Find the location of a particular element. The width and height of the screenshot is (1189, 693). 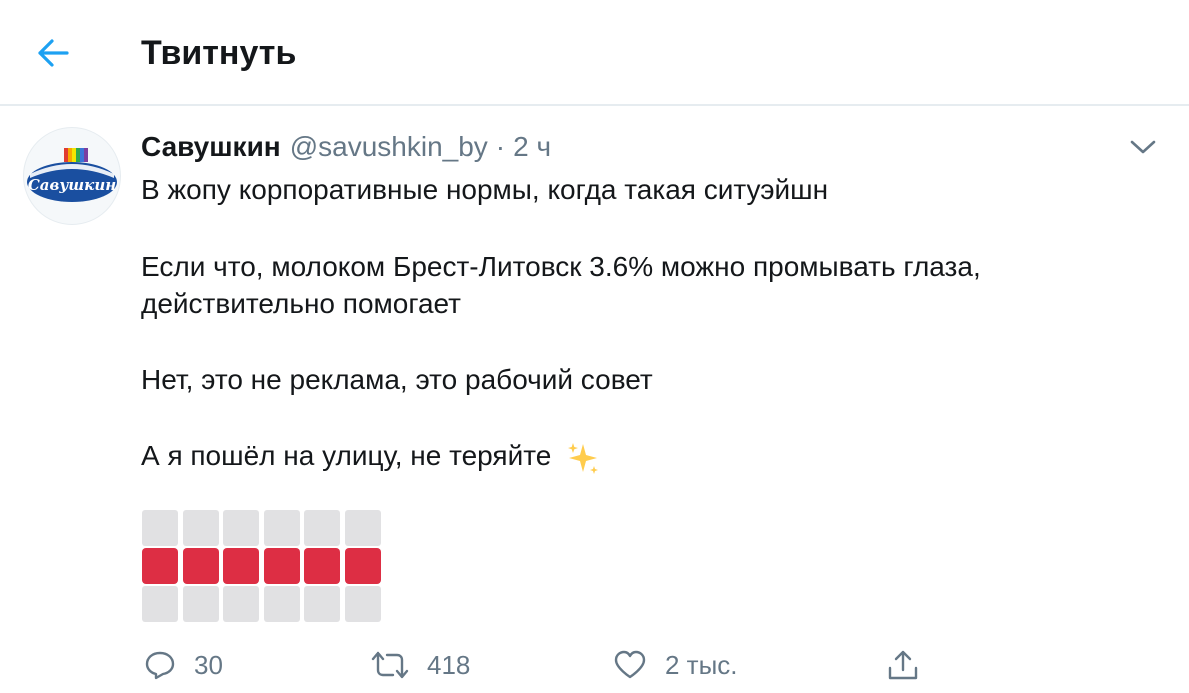

share-button is located at coordinates (903, 665).